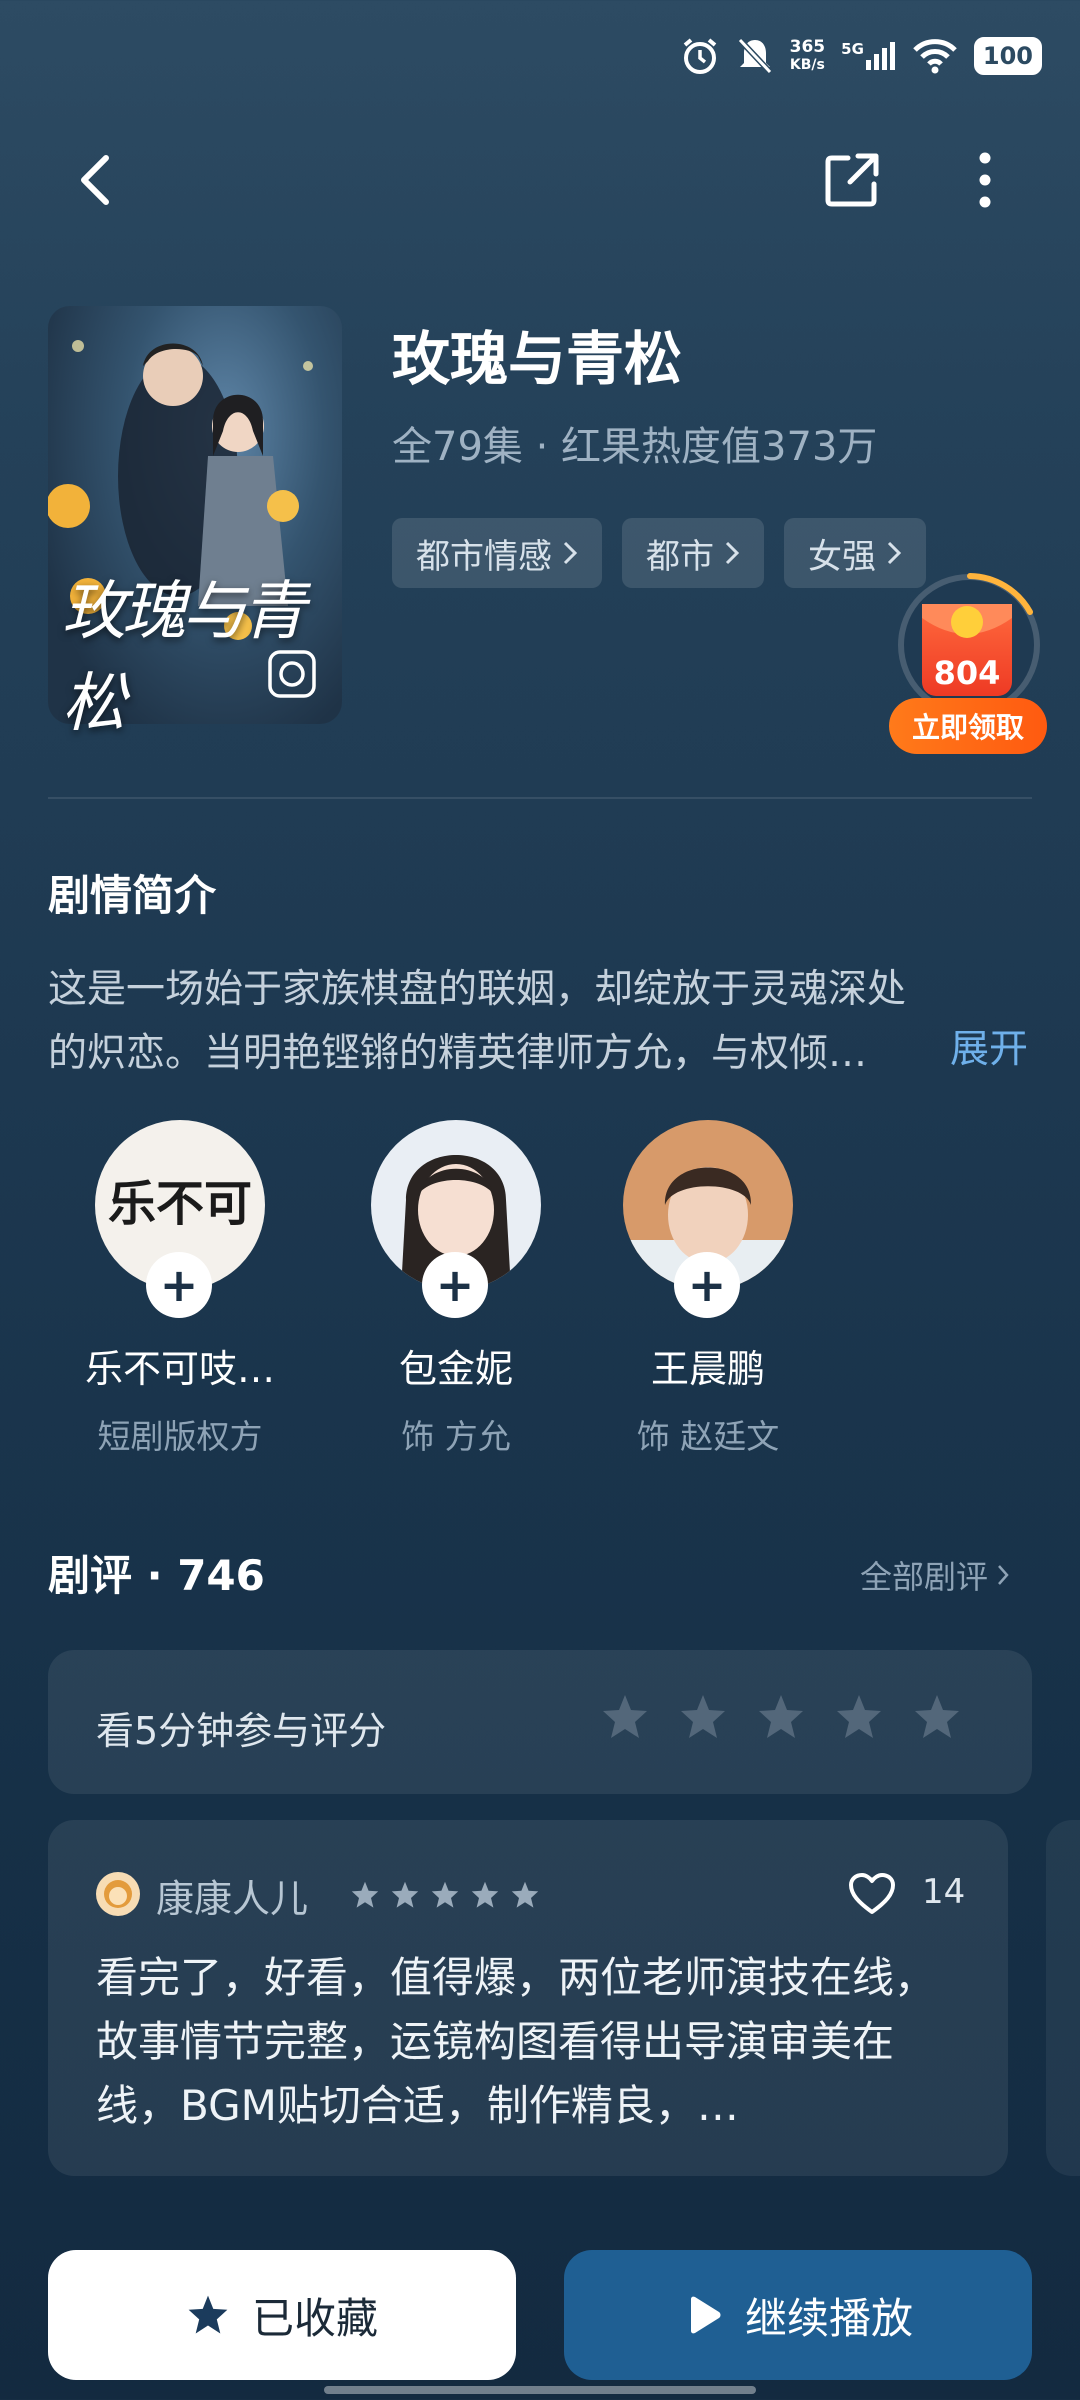 Image resolution: width=1080 pixels, height=2400 pixels. I want to click on synopsis-heading: 剧情简介, so click(132, 895).